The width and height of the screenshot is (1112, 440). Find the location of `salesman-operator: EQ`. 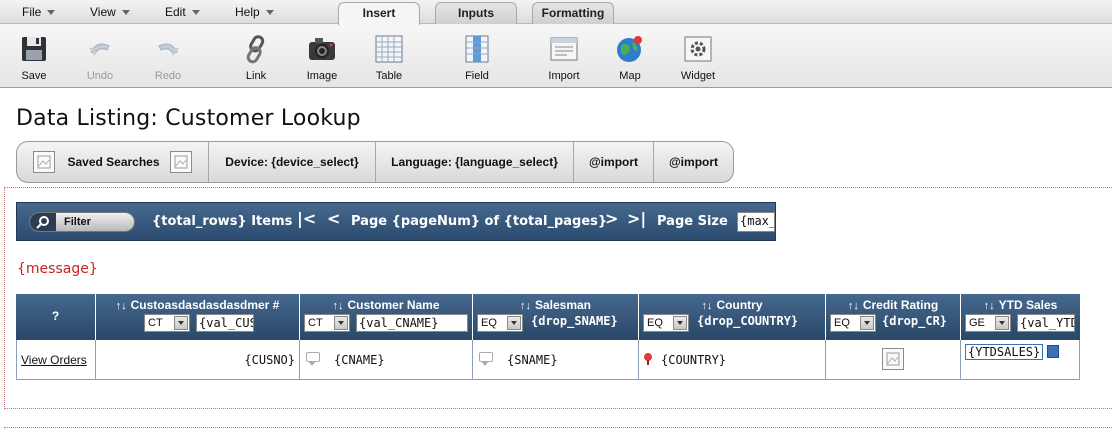

salesman-operator: EQ is located at coordinates (500, 323).